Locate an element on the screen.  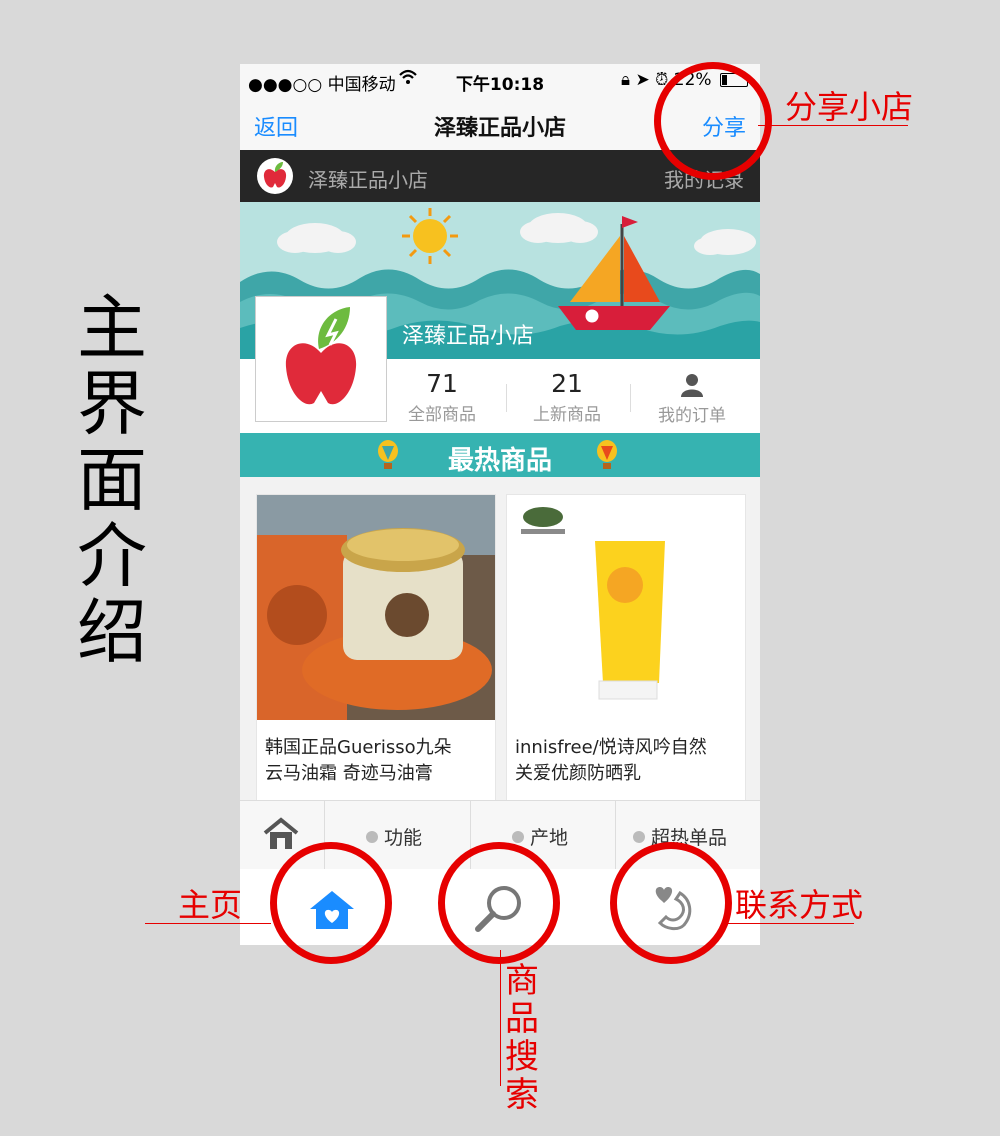
product-title-line: 云马油霜 奇迹马油膏 is located at coordinates (349, 773).